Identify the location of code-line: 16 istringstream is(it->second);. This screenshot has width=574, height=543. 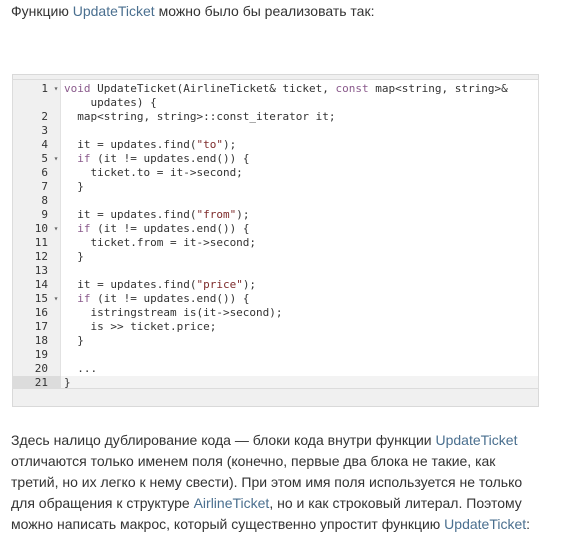
(275, 313).